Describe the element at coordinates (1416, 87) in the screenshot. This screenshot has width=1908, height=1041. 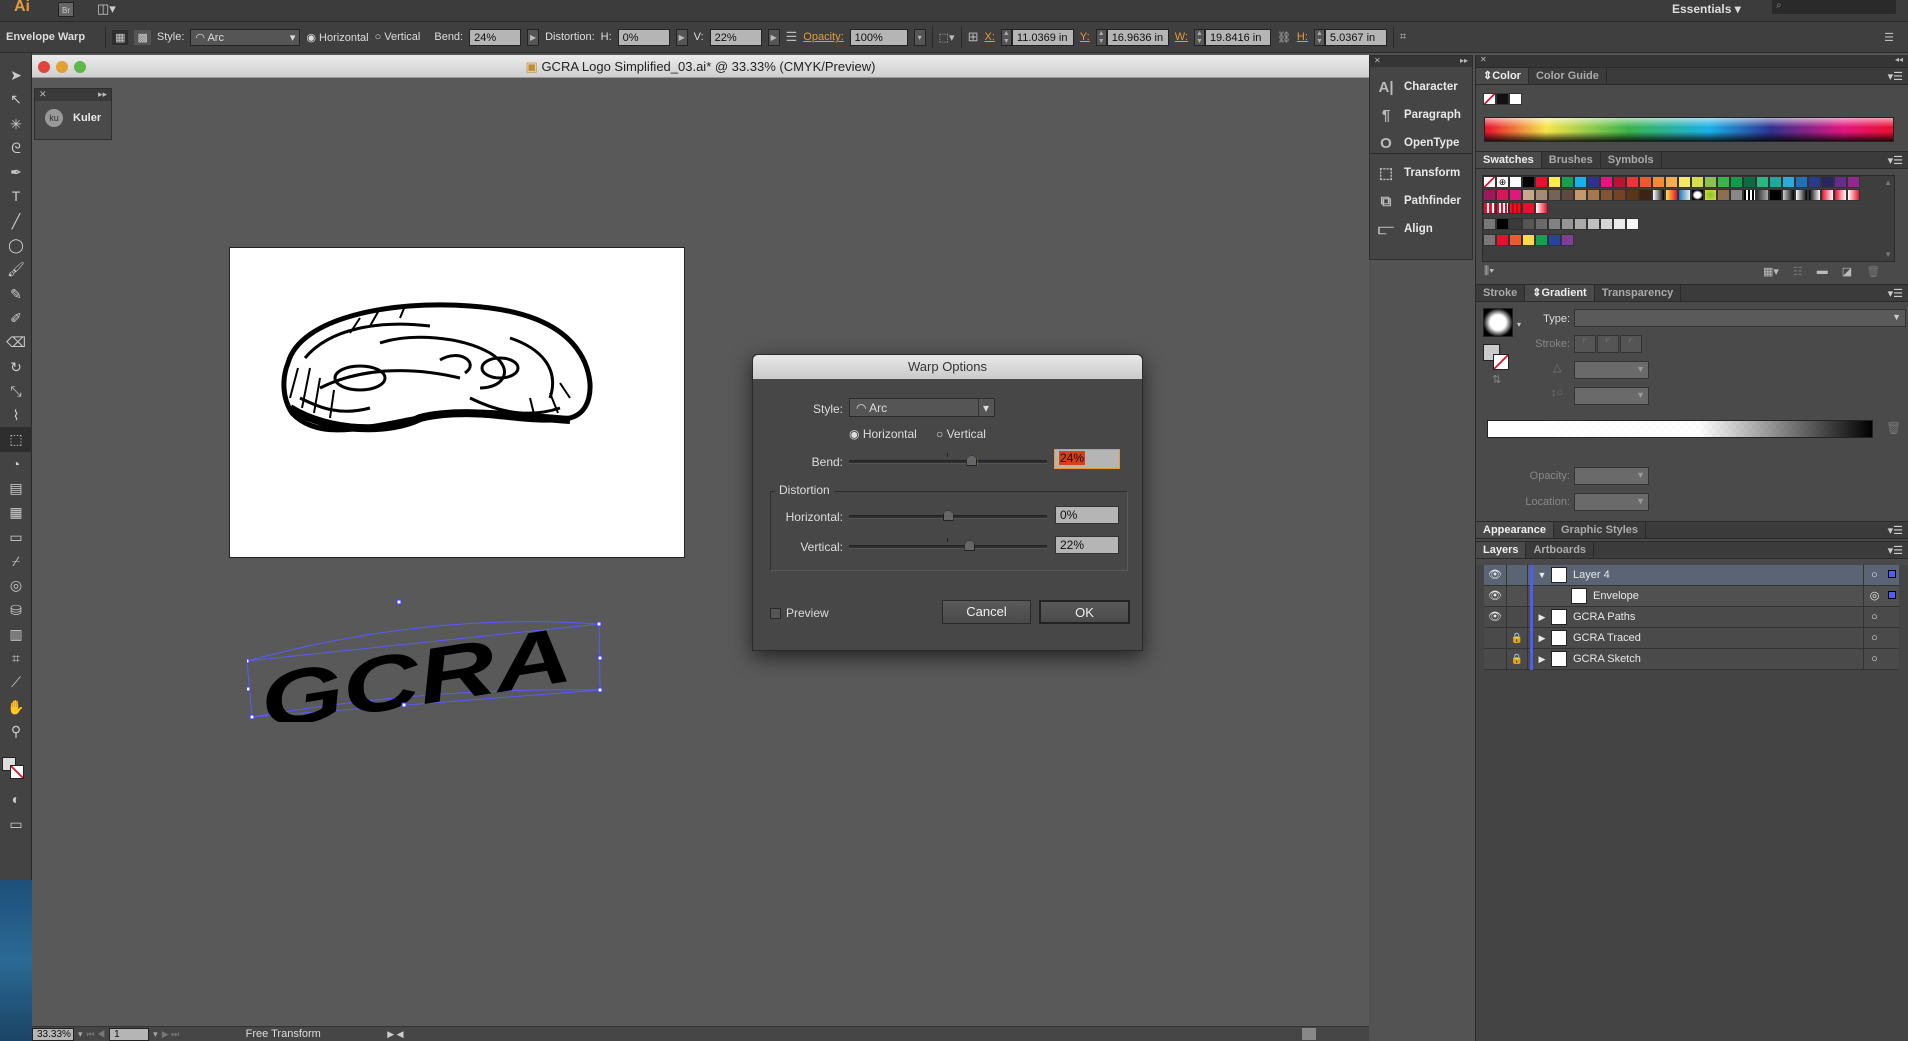
I see `panel-button-character: A| Character` at that location.